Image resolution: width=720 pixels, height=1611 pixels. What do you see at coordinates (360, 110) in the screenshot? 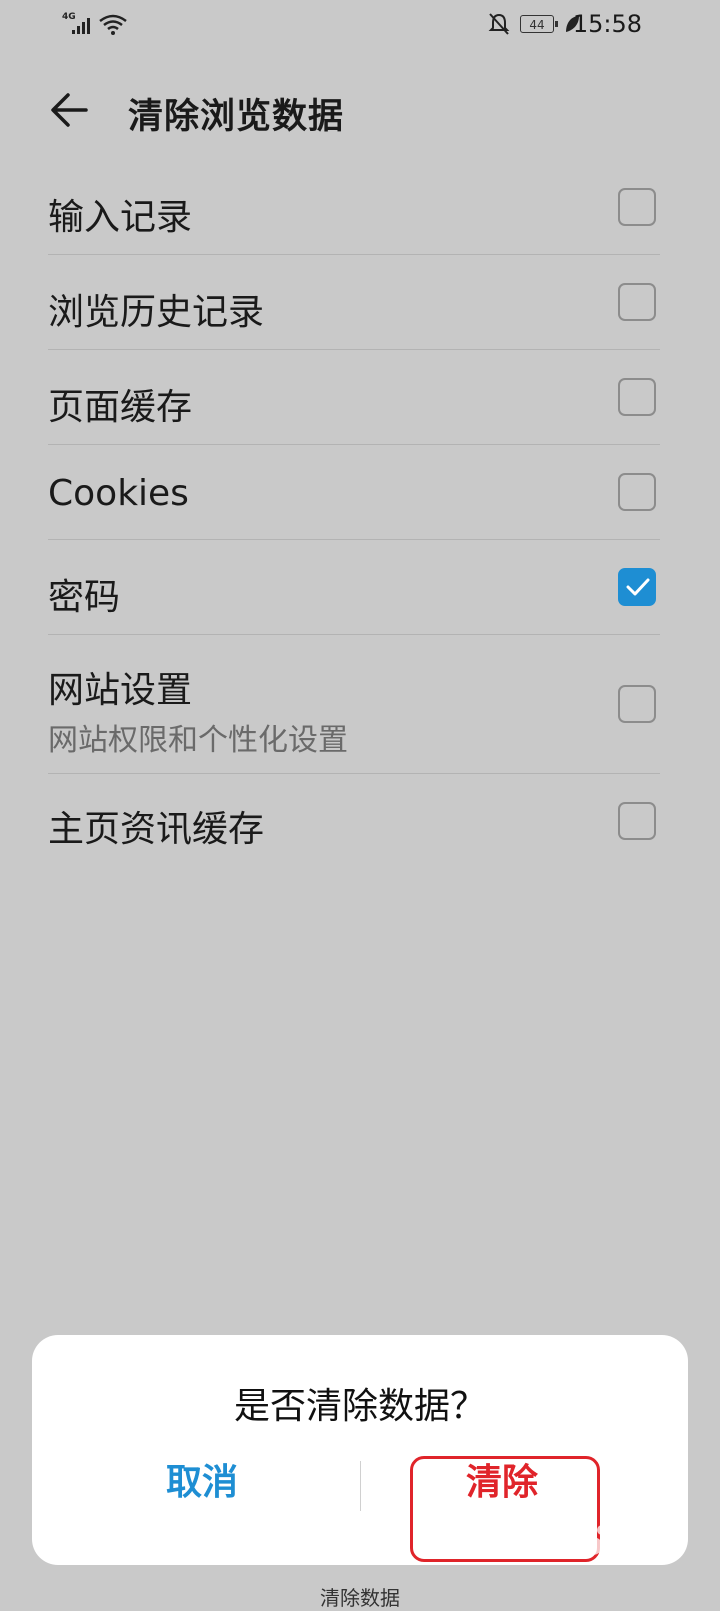
I see `app-header: 清除浏览数据` at bounding box center [360, 110].